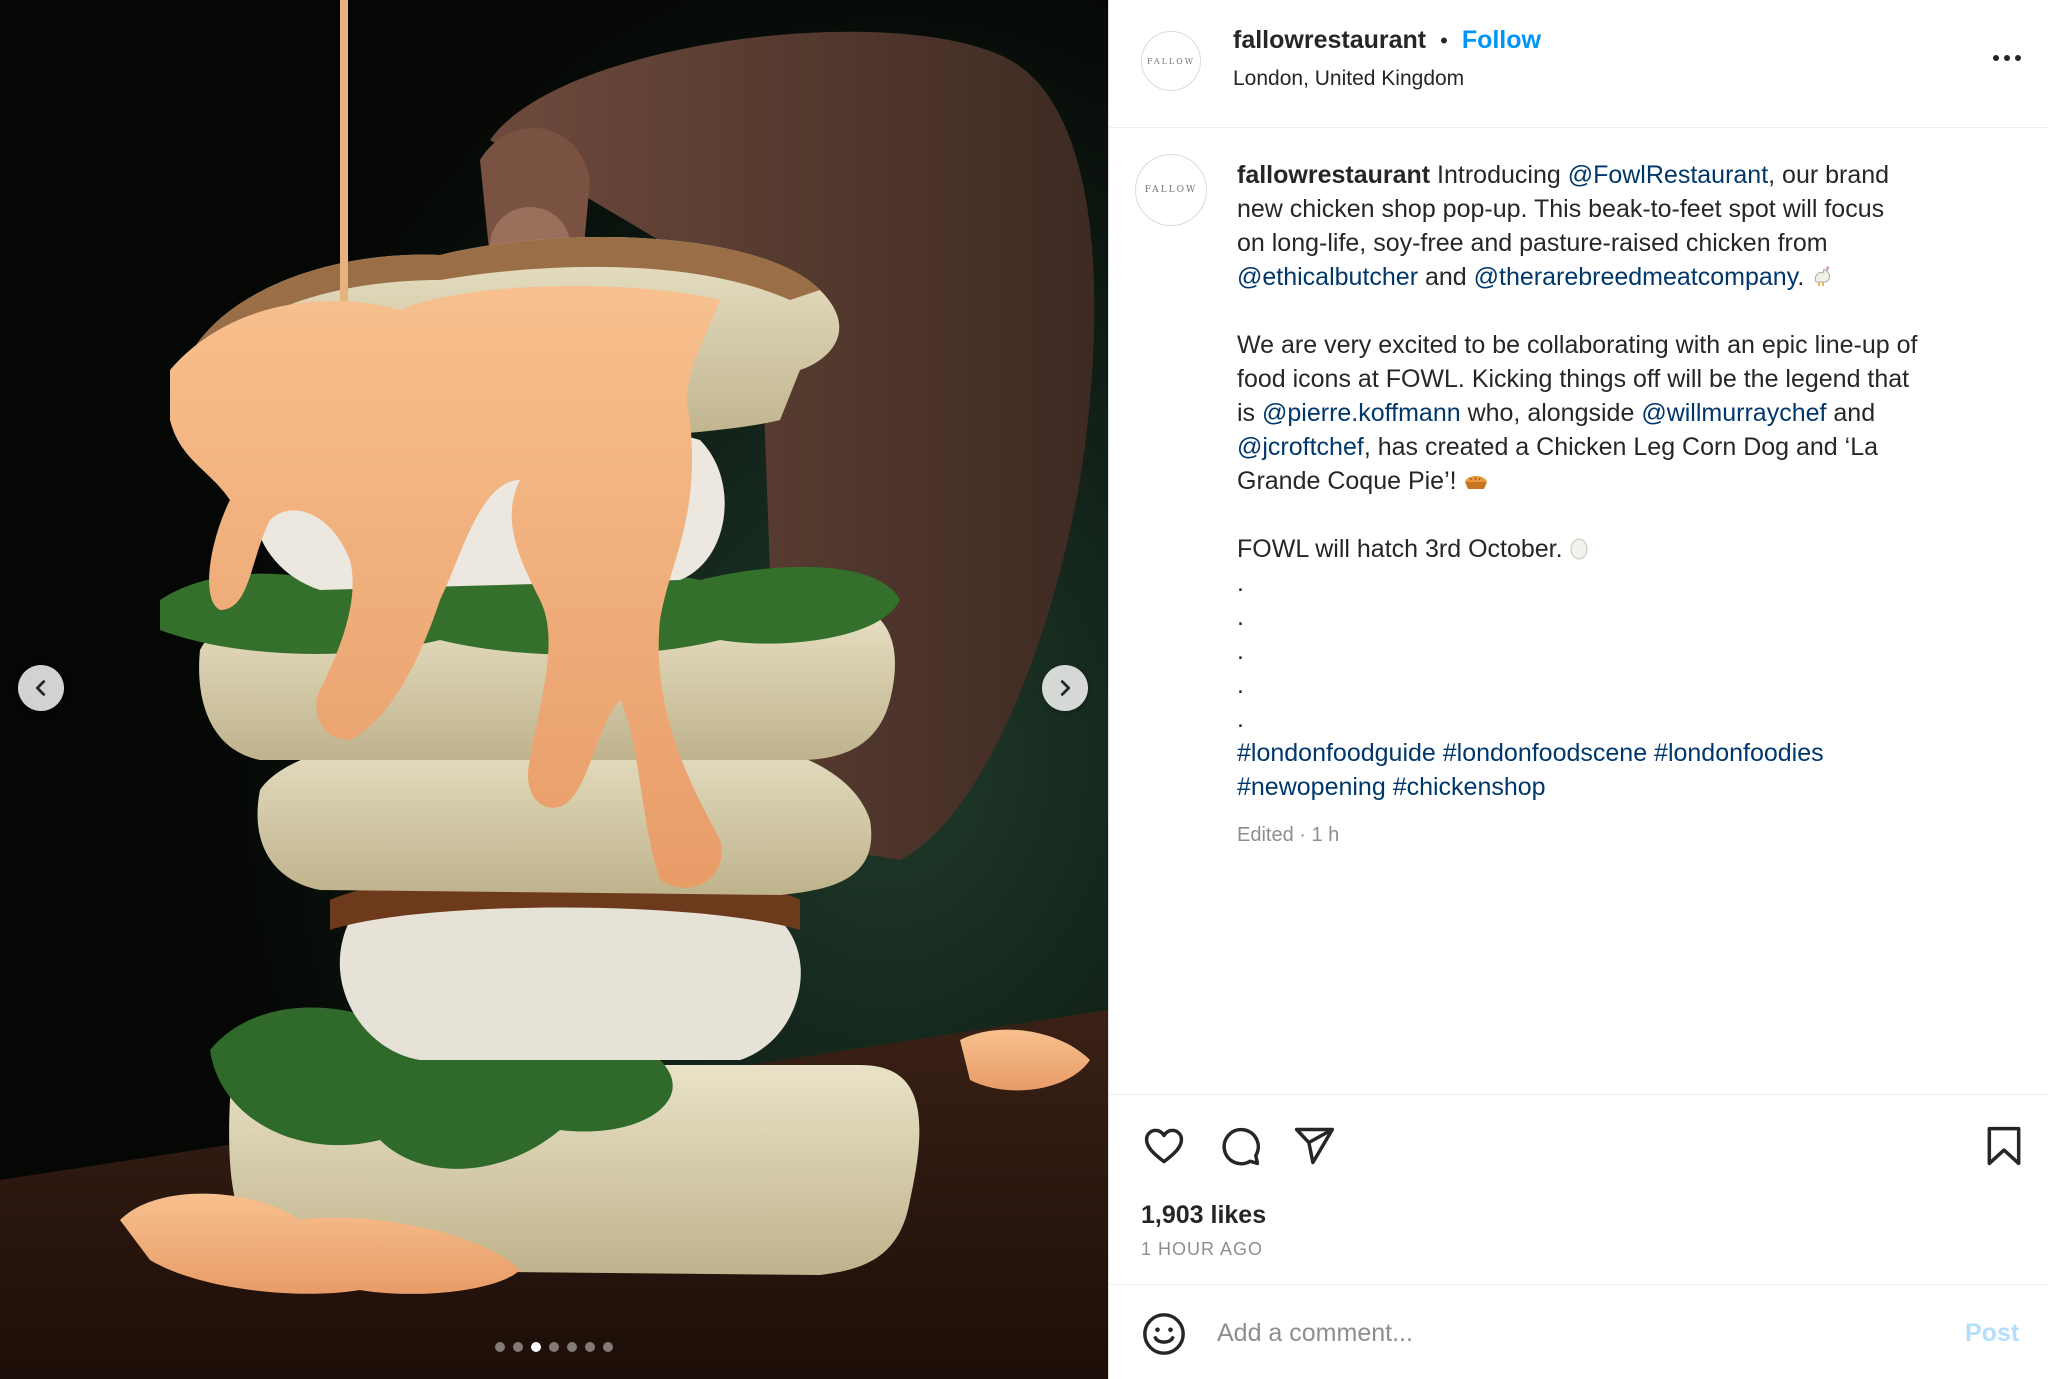  What do you see at coordinates (1579, 549) in the screenshot?
I see `egg-emoji` at bounding box center [1579, 549].